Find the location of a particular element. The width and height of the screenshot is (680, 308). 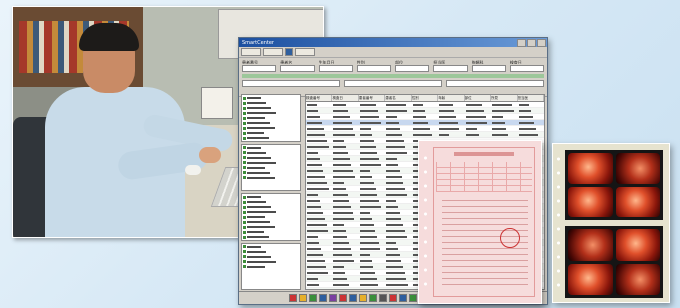

minimize-button is located at coordinates (521, 42).